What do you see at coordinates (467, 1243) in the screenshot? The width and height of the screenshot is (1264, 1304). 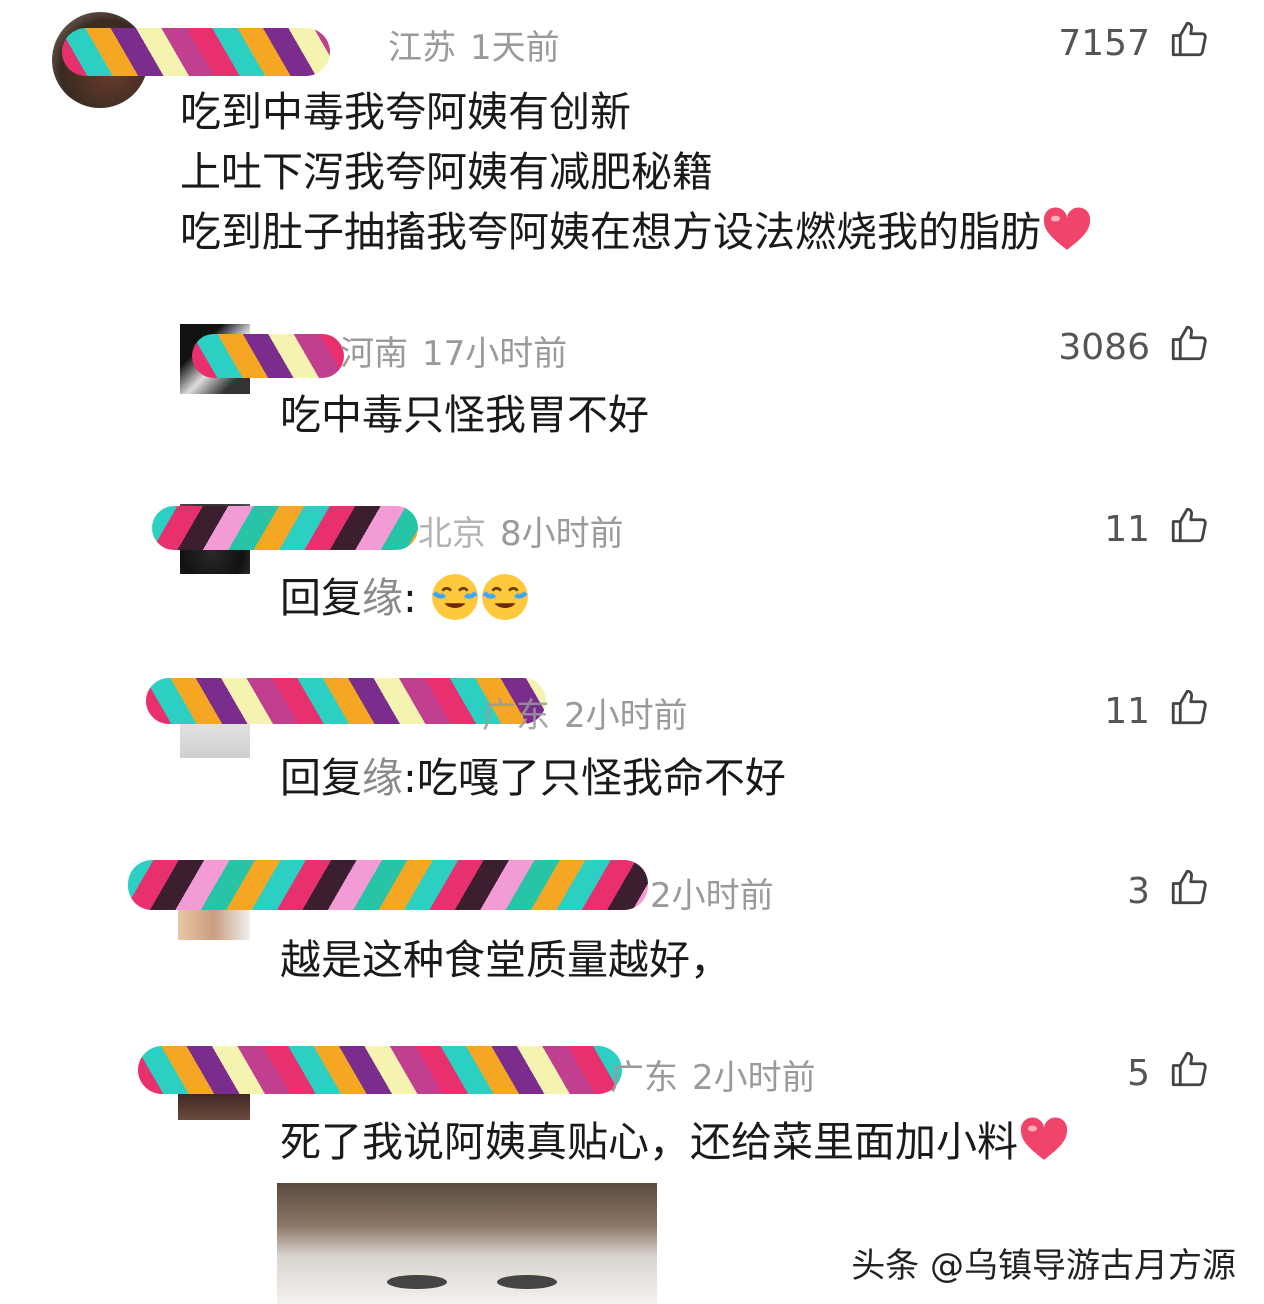 I see `comment-image` at bounding box center [467, 1243].